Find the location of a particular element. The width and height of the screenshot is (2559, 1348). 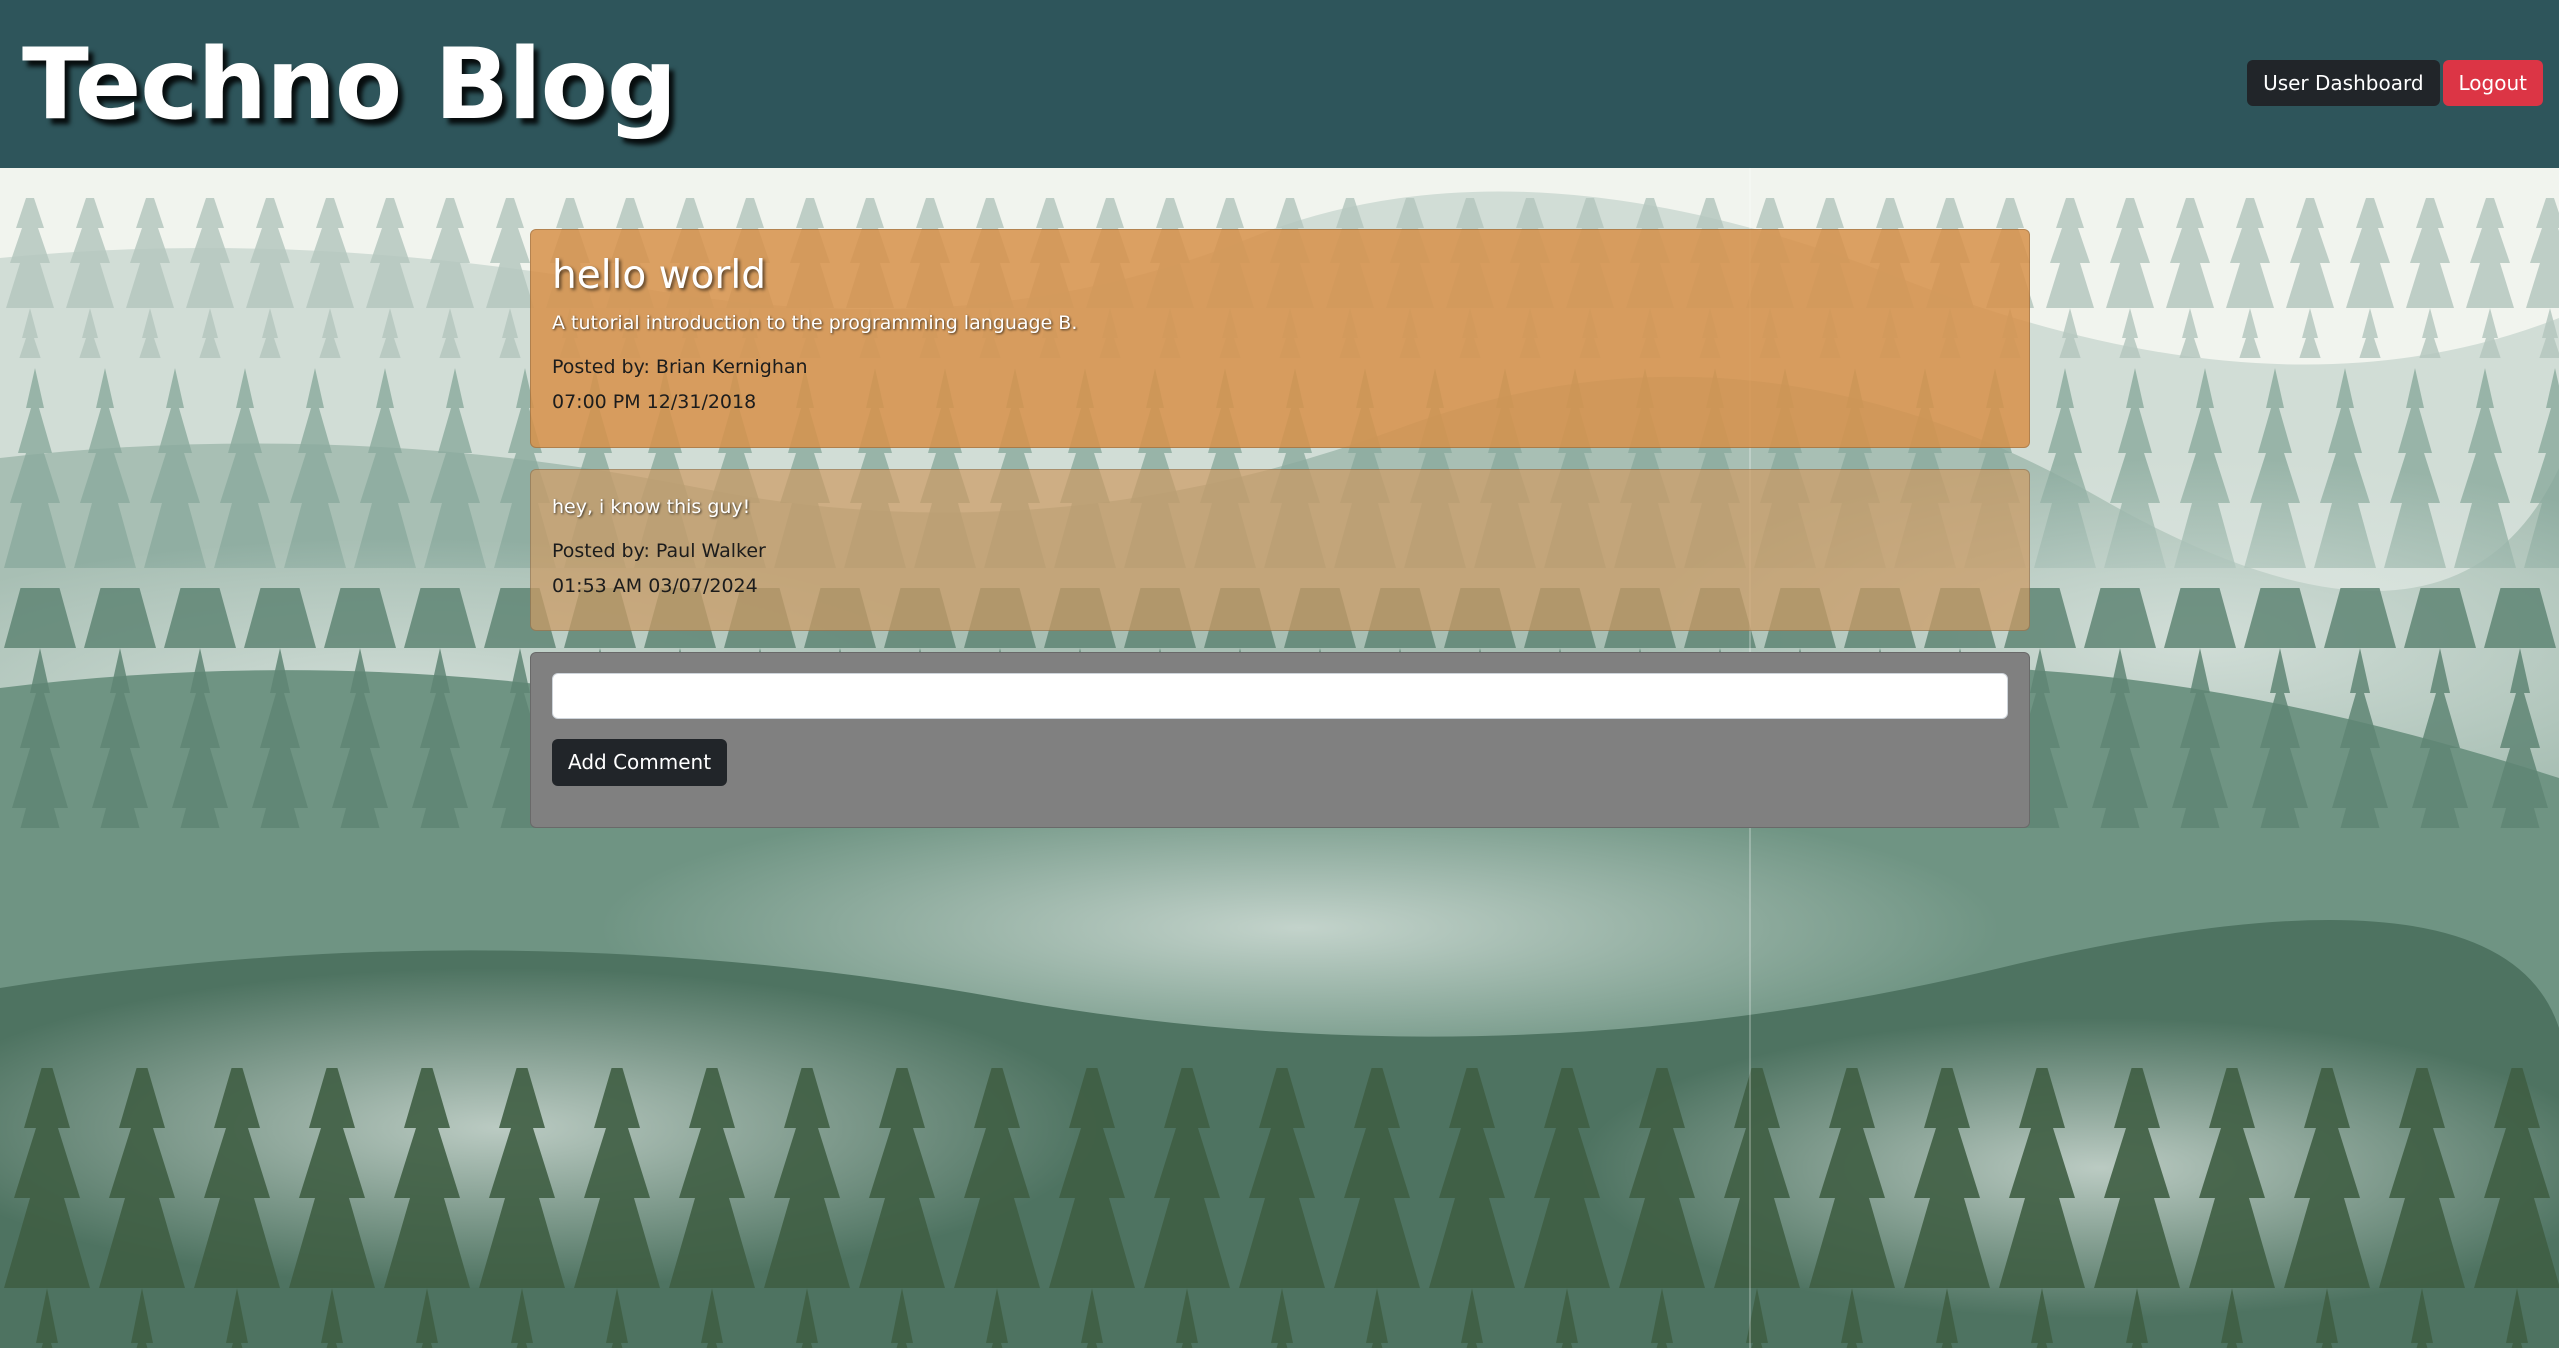

comment-form: Add Comment is located at coordinates (1280, 740).